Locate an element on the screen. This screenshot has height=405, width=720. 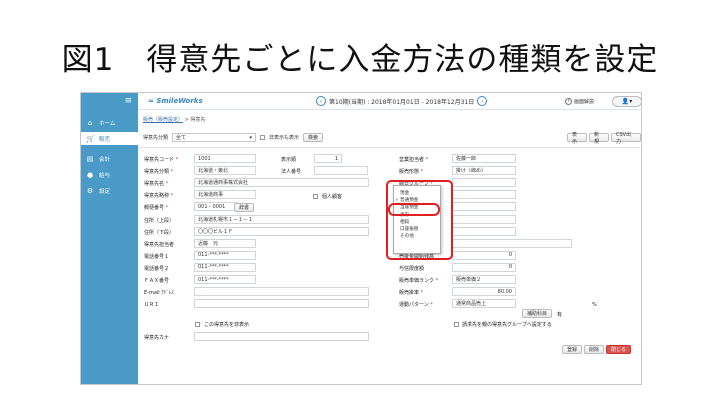
class-filter-value: 全て is located at coordinates (181, 138).